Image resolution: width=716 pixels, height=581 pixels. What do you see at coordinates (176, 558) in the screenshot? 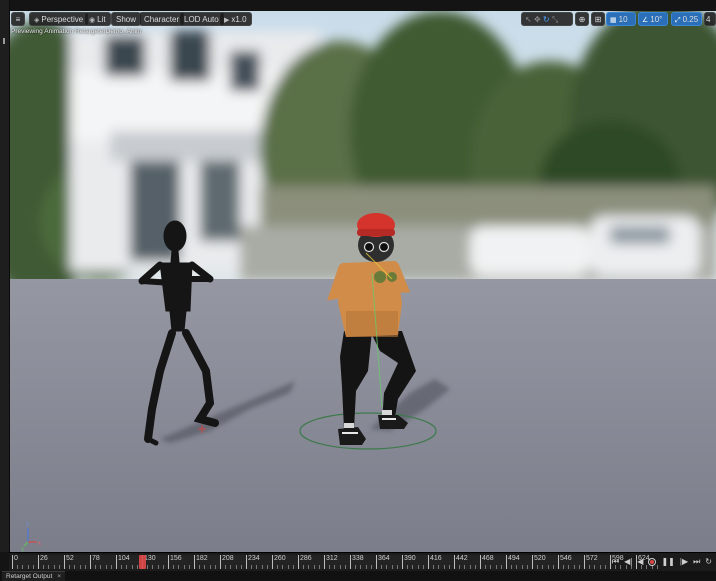
I see `frame-label: 156` at bounding box center [176, 558].